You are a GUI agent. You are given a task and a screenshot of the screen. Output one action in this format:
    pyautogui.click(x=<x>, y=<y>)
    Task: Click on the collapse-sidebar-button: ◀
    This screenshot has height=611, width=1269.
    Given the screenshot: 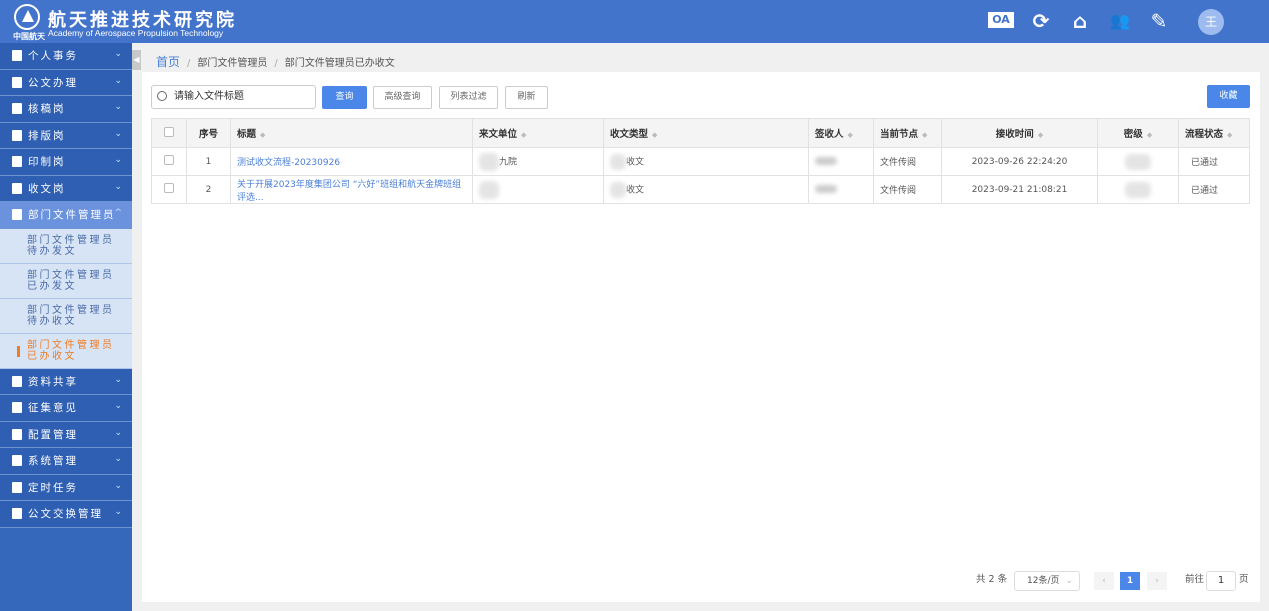 What is the action you would take?
    pyautogui.click(x=136, y=60)
    